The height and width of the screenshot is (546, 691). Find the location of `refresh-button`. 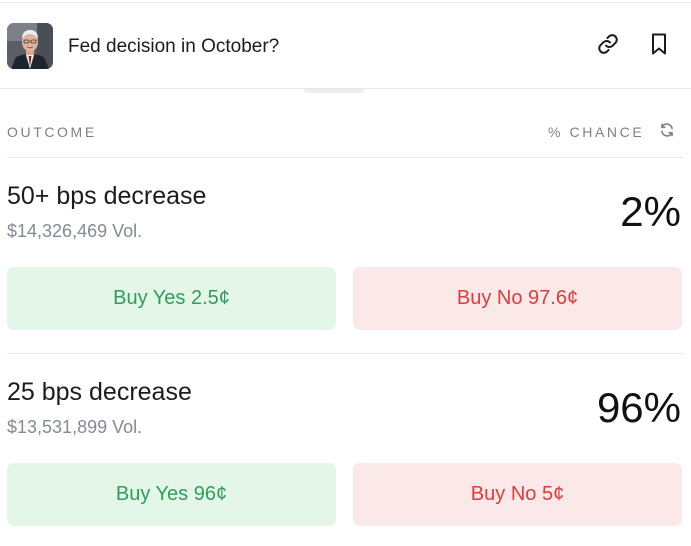

refresh-button is located at coordinates (667, 132).